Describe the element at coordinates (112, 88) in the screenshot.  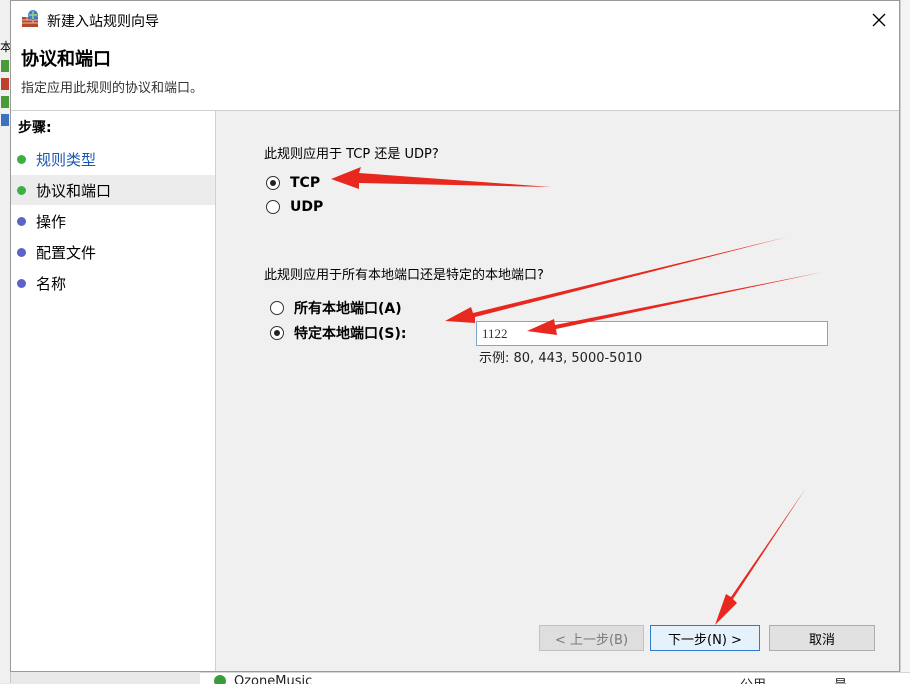
I see `page-subtitle: 指定应用此规则的协议和端口。` at that location.